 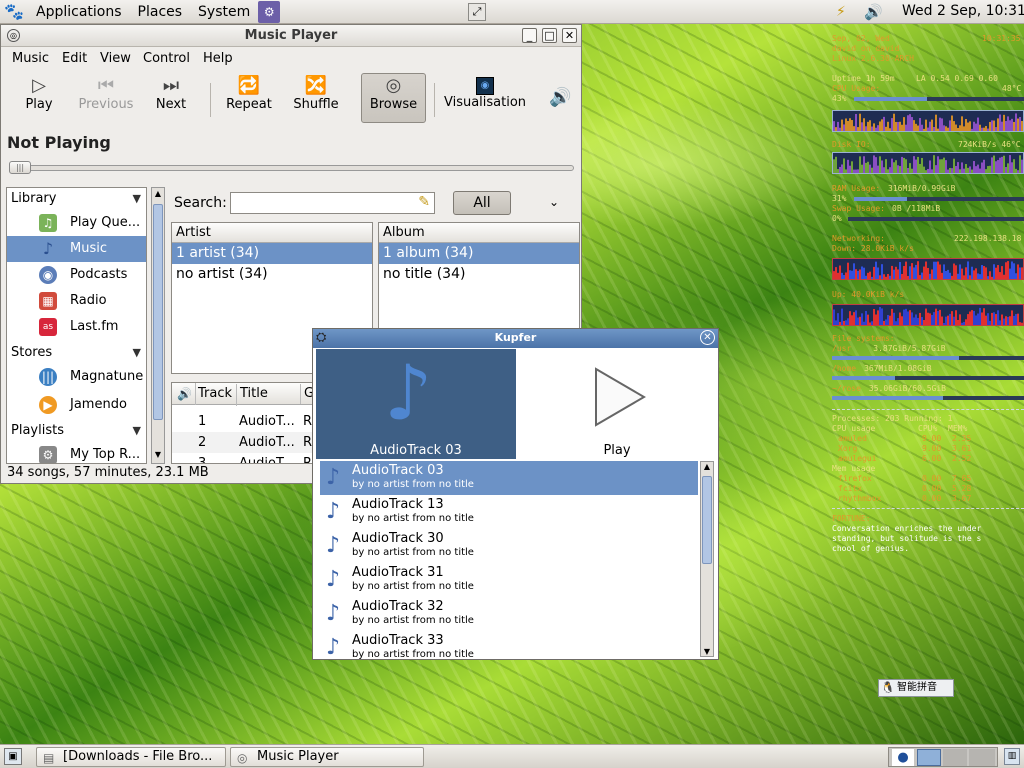 I want to click on album-row-all: 1 album (34), so click(x=479, y=253).